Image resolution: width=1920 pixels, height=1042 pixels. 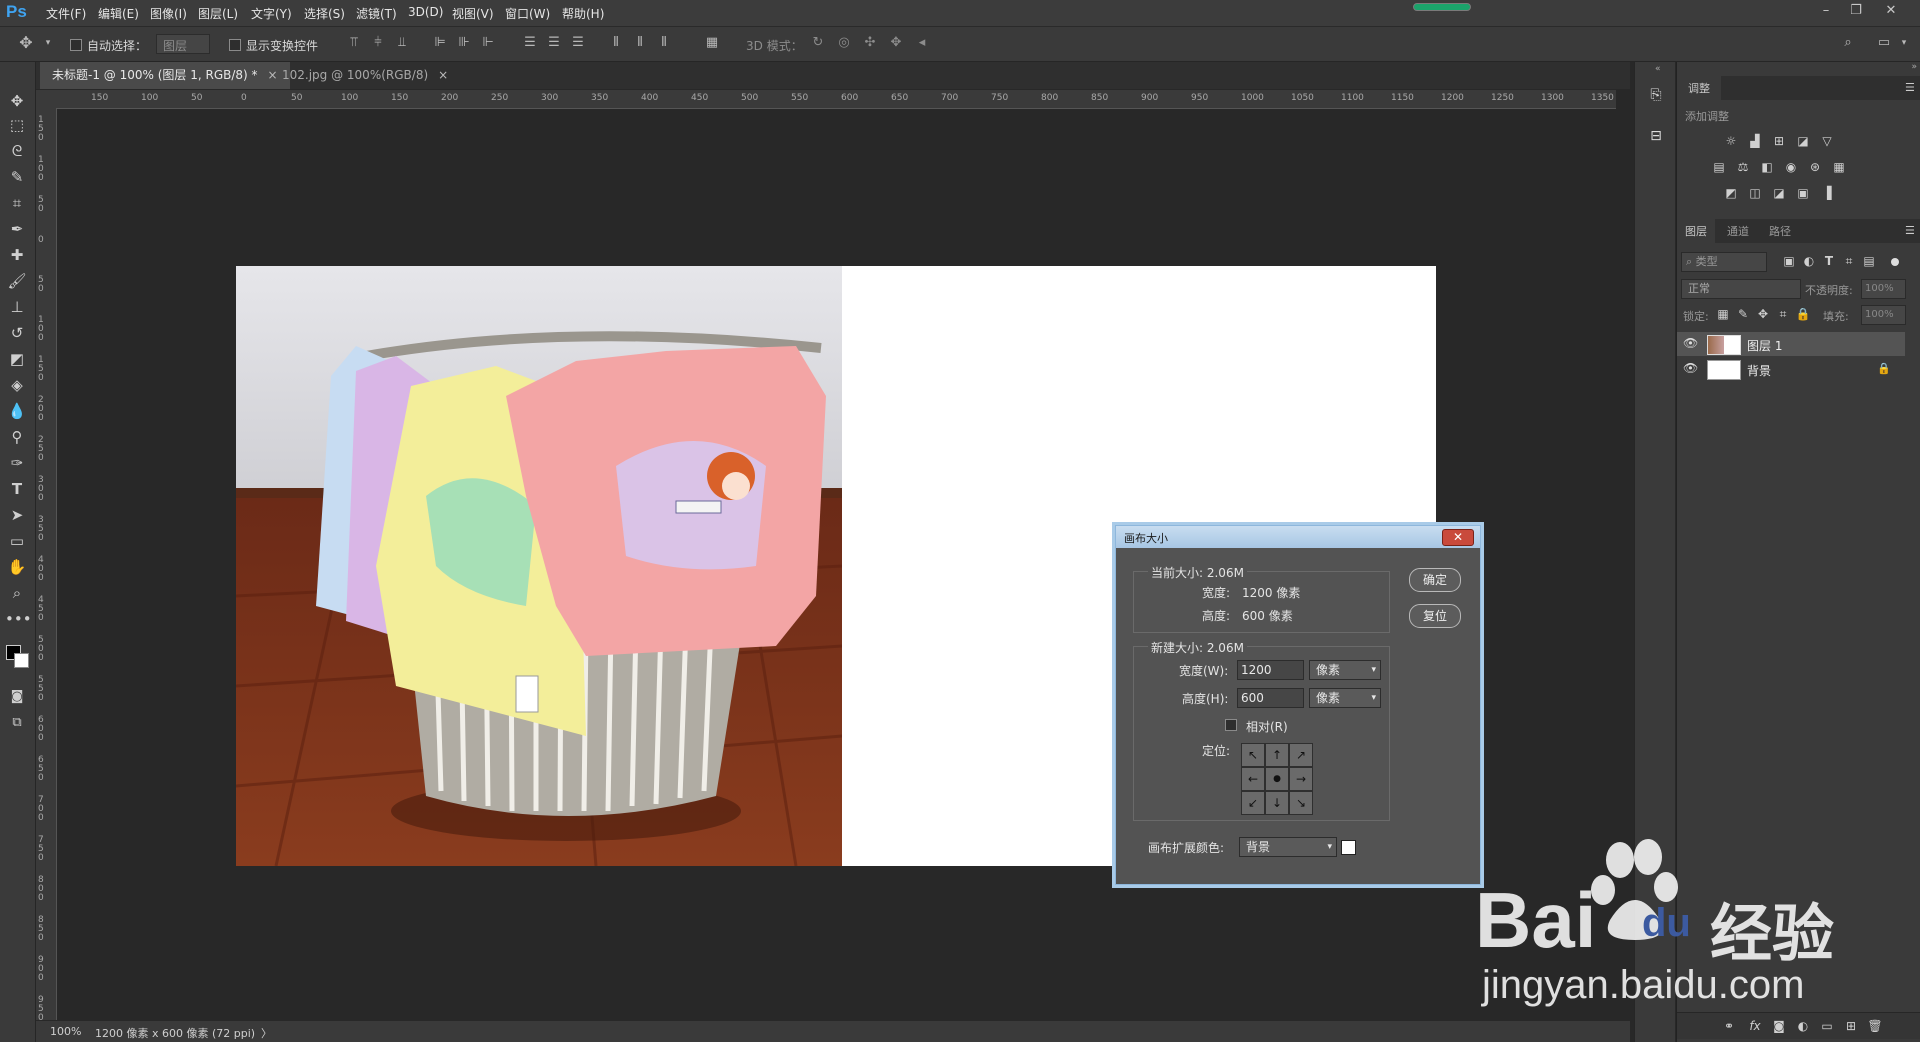 I want to click on new-group-icon: ▭, so click(x=1827, y=1026).